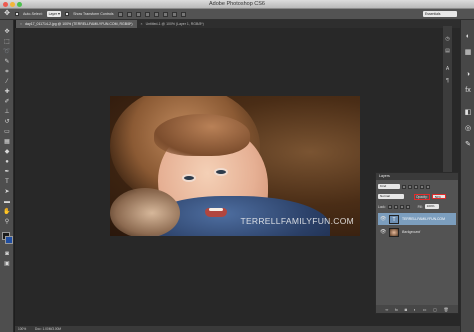 The height and width of the screenshot is (332, 474). Describe the element at coordinates (7, 172) in the screenshot. I see `pen-tool-icon: ✒` at that location.